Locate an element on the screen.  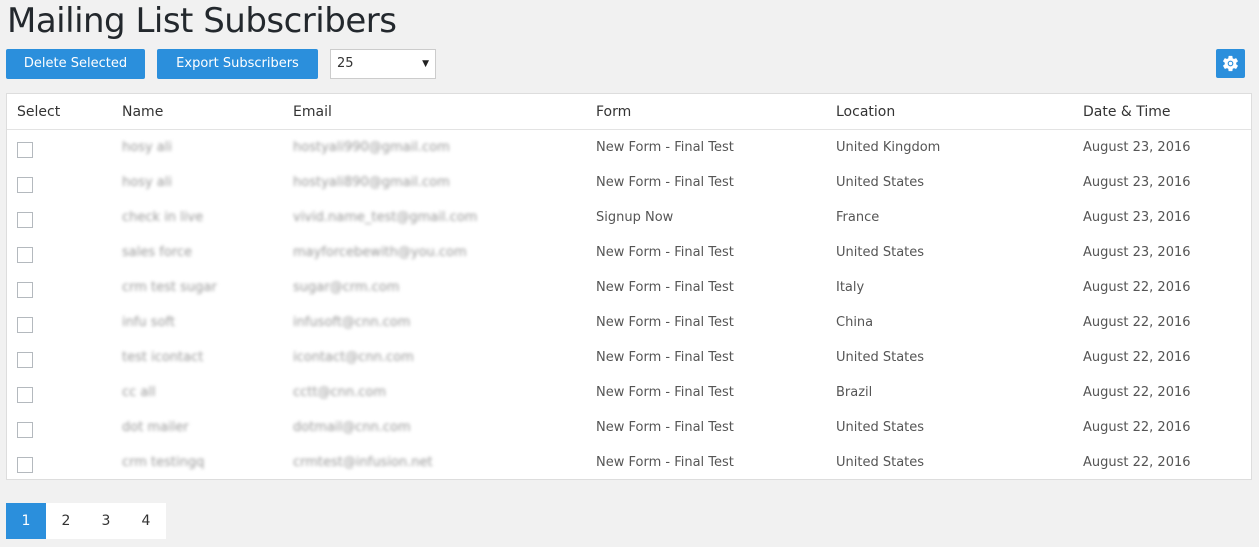
chevron-down-icon: ▼ is located at coordinates (425, 64).